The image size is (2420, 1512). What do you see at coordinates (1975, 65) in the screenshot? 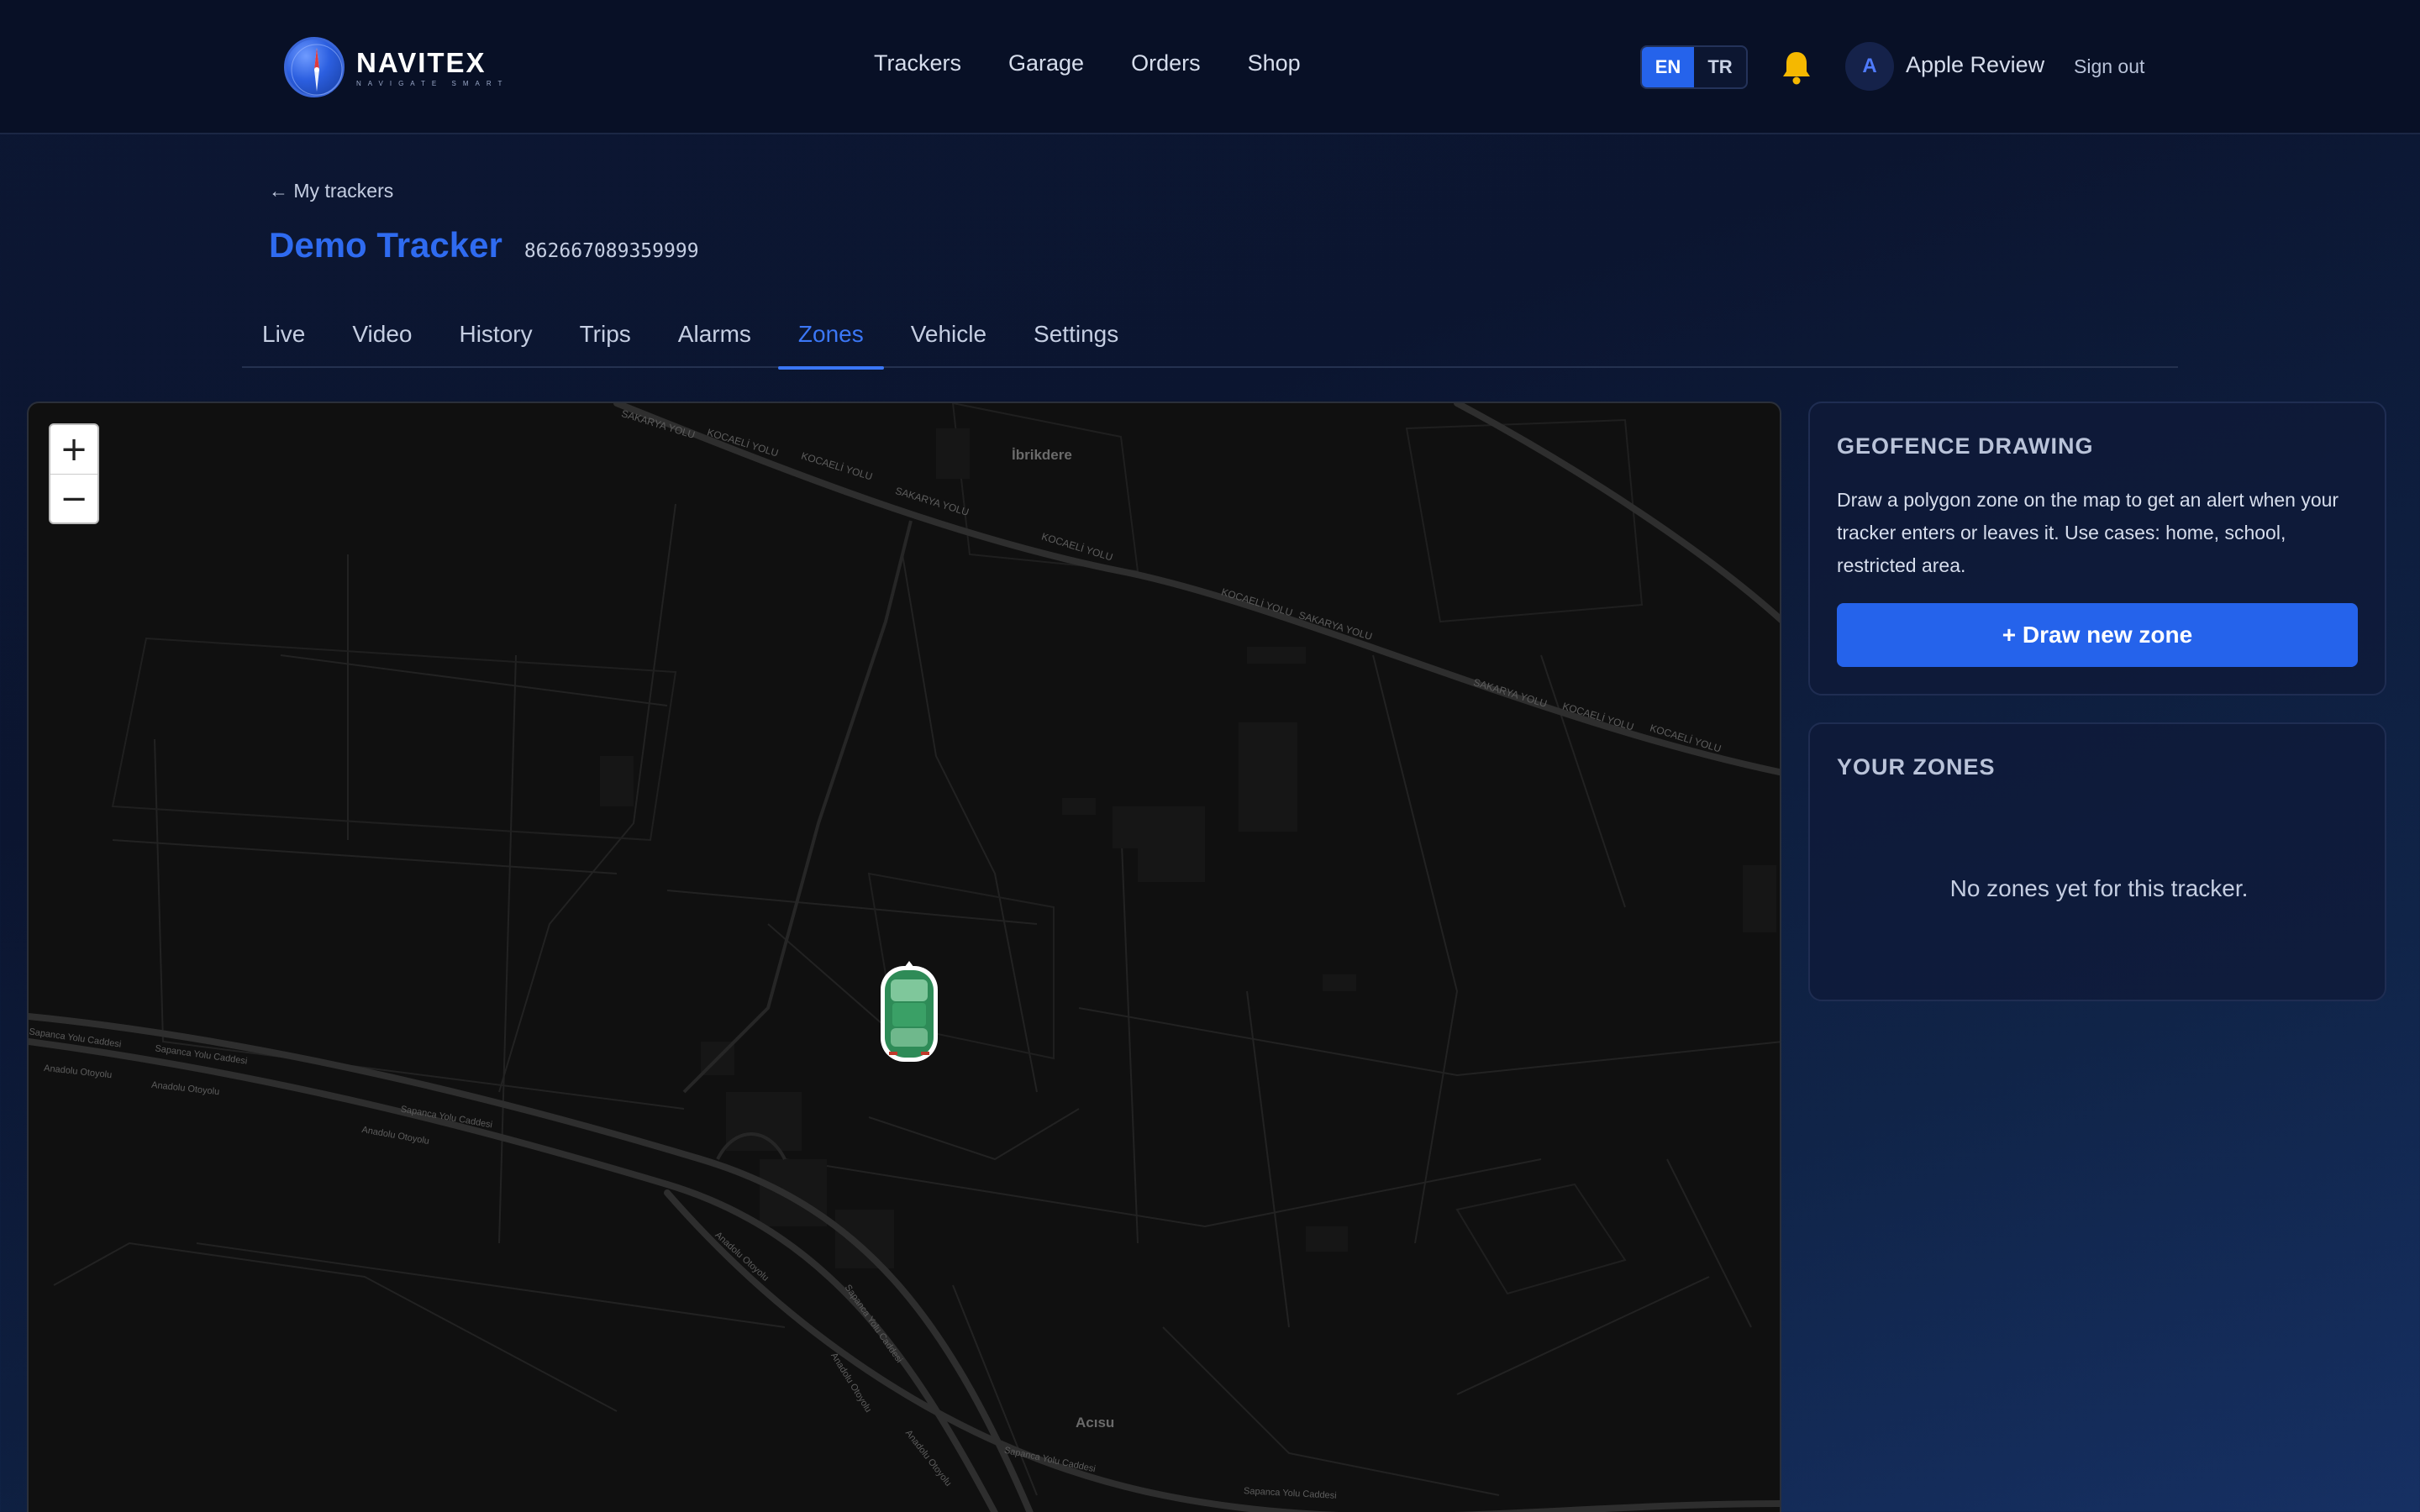
I see `user-name: Apple Review` at bounding box center [1975, 65].